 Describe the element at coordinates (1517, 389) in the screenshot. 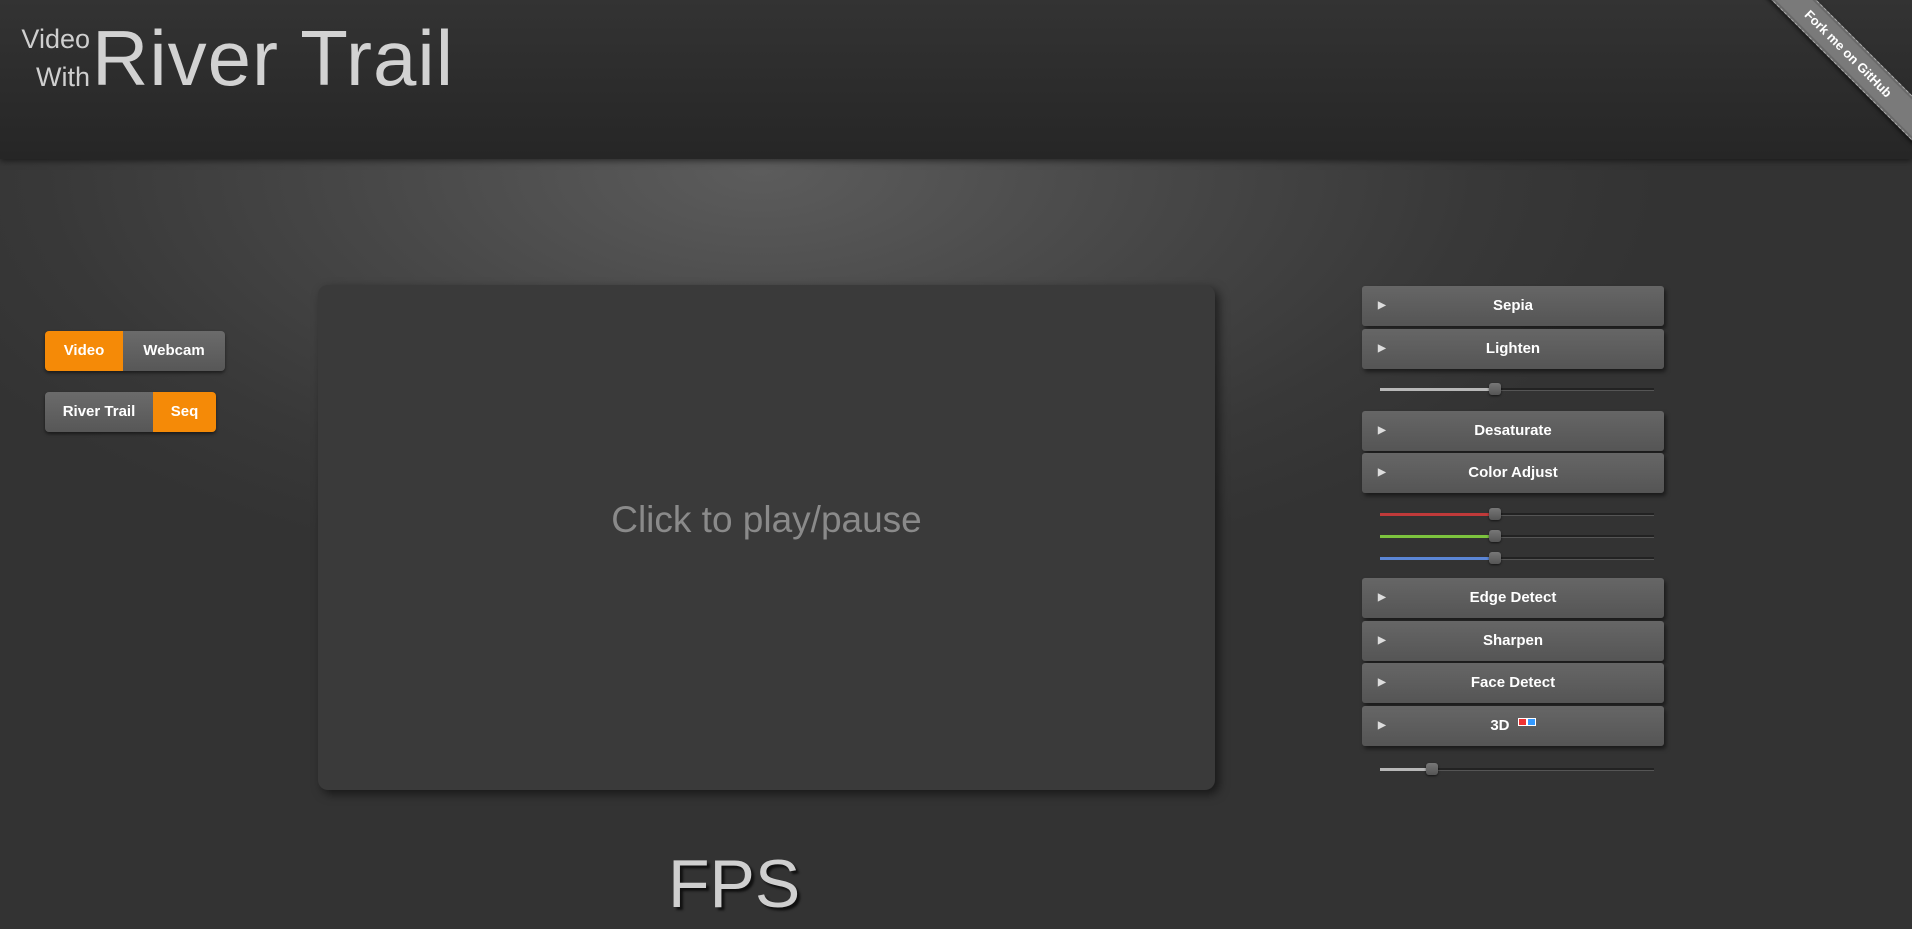

I see `lighten-slider` at that location.